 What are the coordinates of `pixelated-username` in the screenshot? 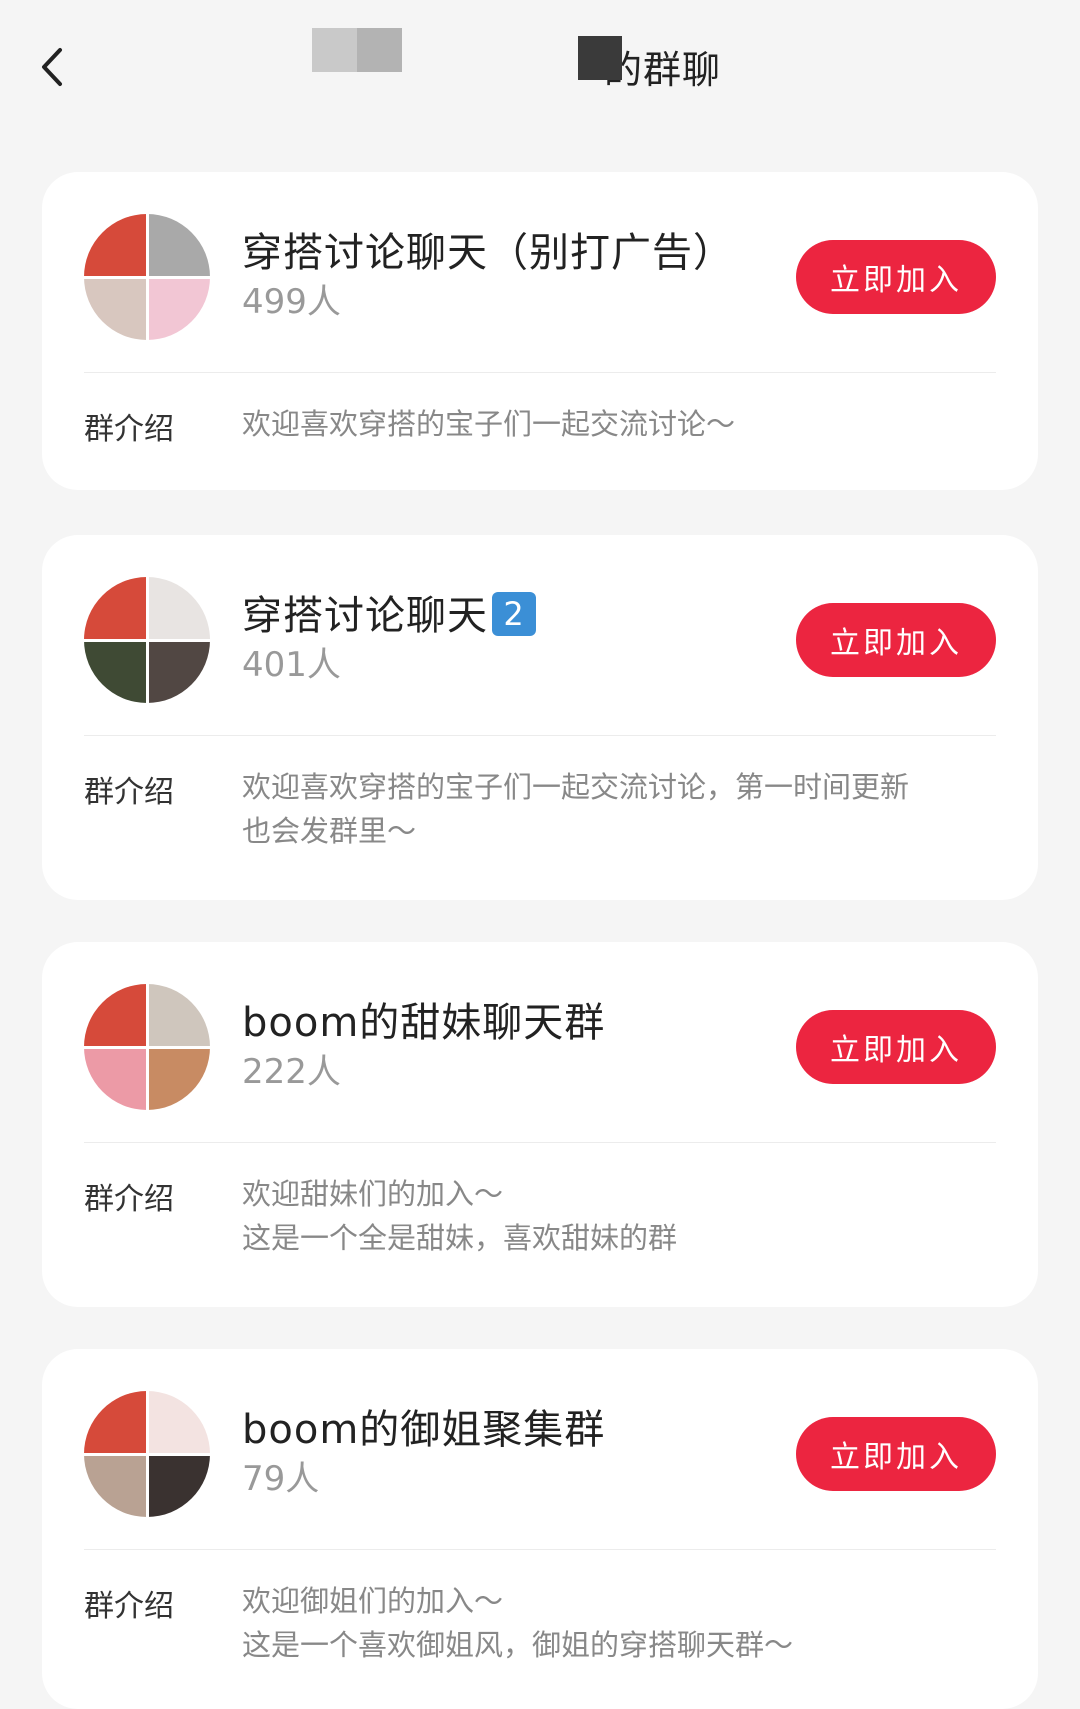 It's located at (357, 50).